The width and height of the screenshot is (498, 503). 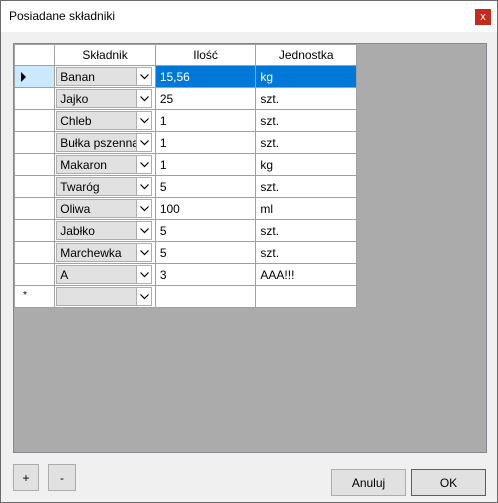 I want to click on table-row: Banan 15,56 kg, so click(x=185, y=76).